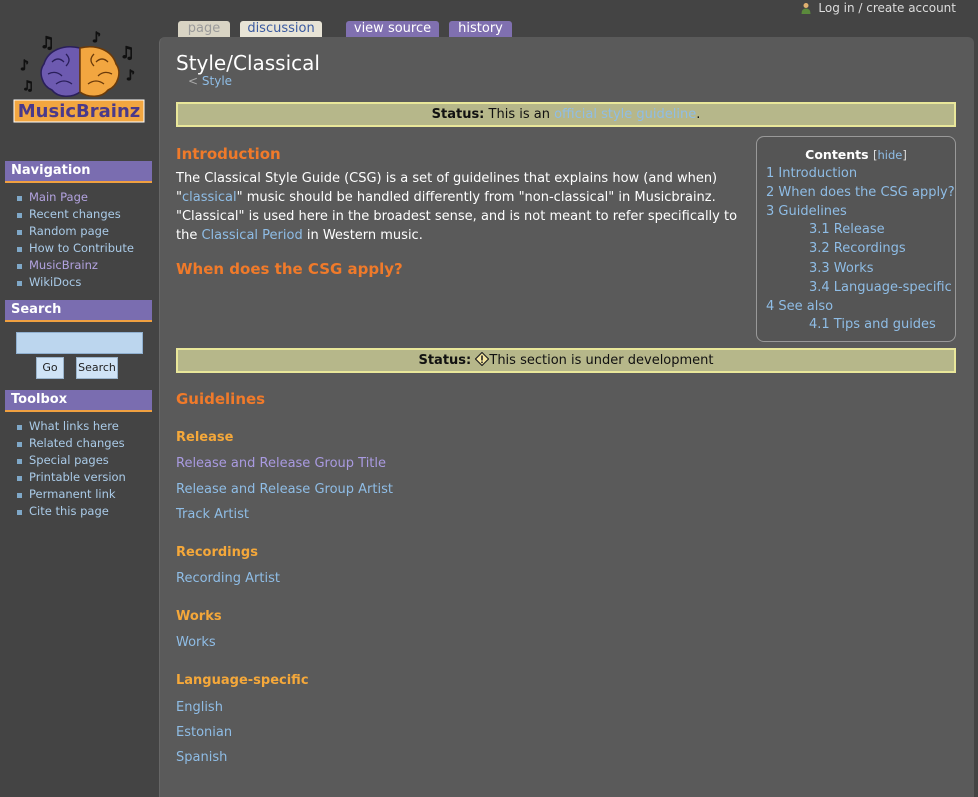  Describe the element at coordinates (242, 680) in the screenshot. I see `heading-language-specific: Language-specific` at that location.